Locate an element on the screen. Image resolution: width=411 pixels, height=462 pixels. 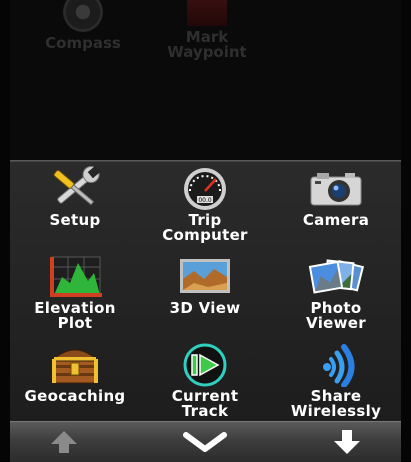
treasure-chest-icon is located at coordinates (75, 364).